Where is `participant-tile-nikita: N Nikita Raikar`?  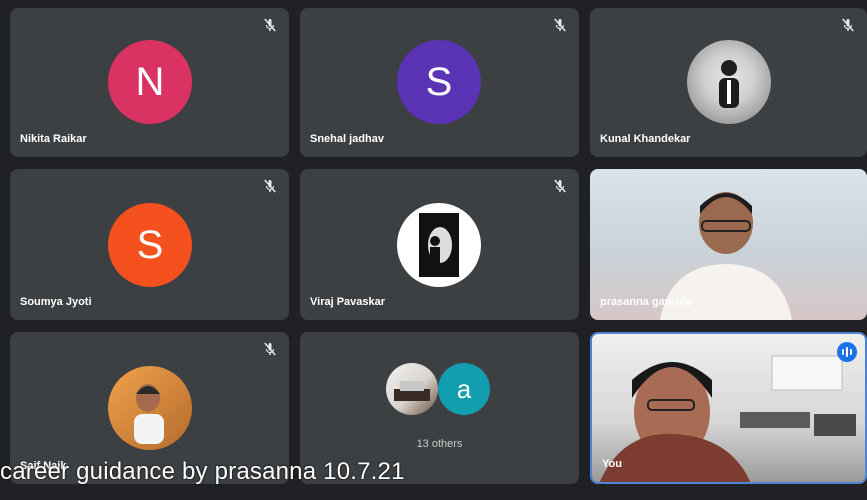 participant-tile-nikita: N Nikita Raikar is located at coordinates (149, 82).